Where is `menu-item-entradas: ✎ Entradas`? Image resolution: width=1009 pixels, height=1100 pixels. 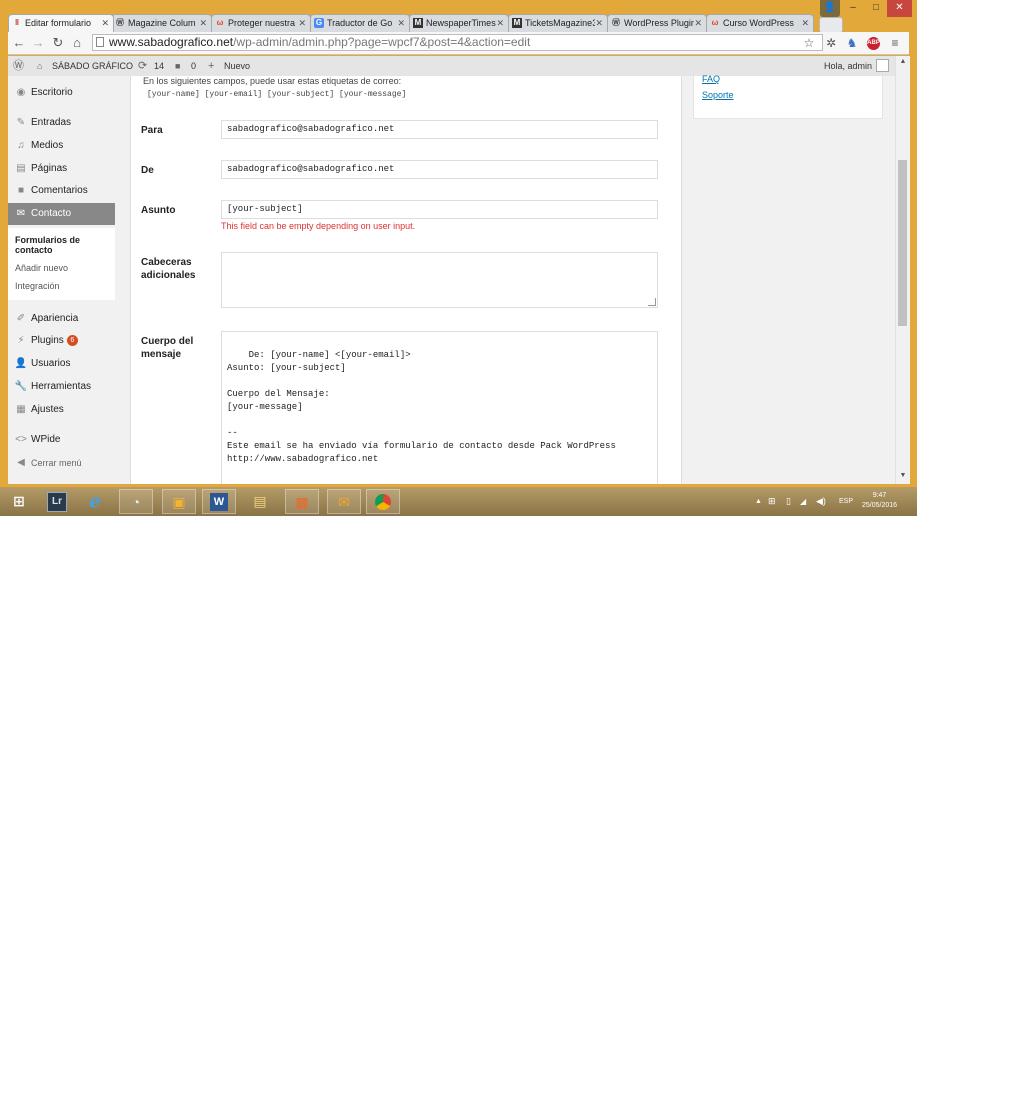 menu-item-entradas: ✎ Entradas is located at coordinates (61, 123).